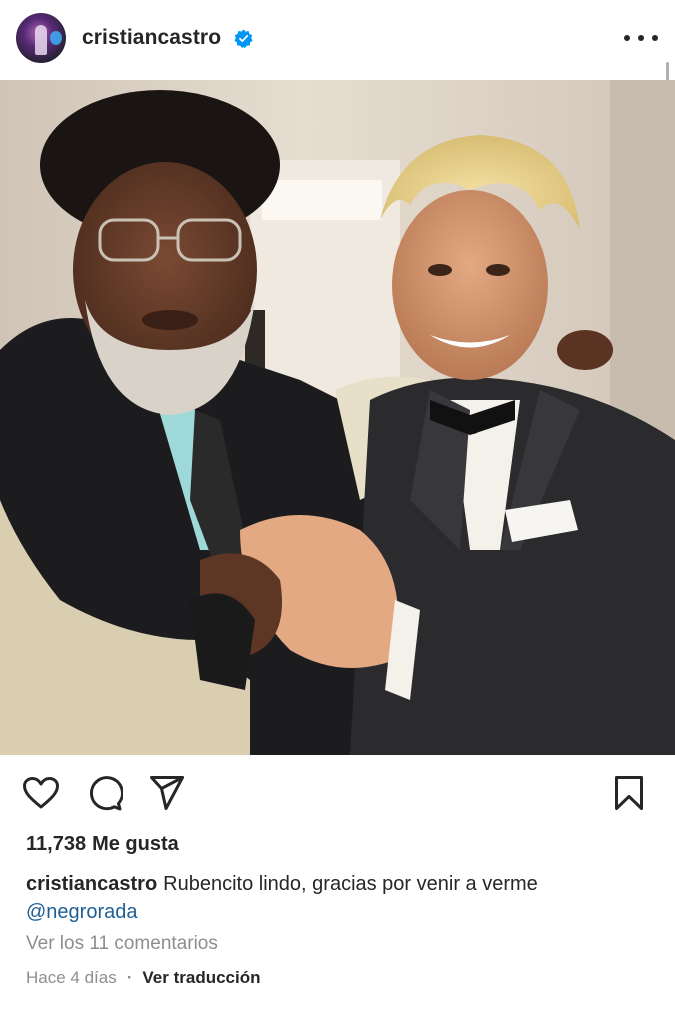 The height and width of the screenshot is (1024, 675). I want to click on post-header: cristiancastro, so click(337, 40).